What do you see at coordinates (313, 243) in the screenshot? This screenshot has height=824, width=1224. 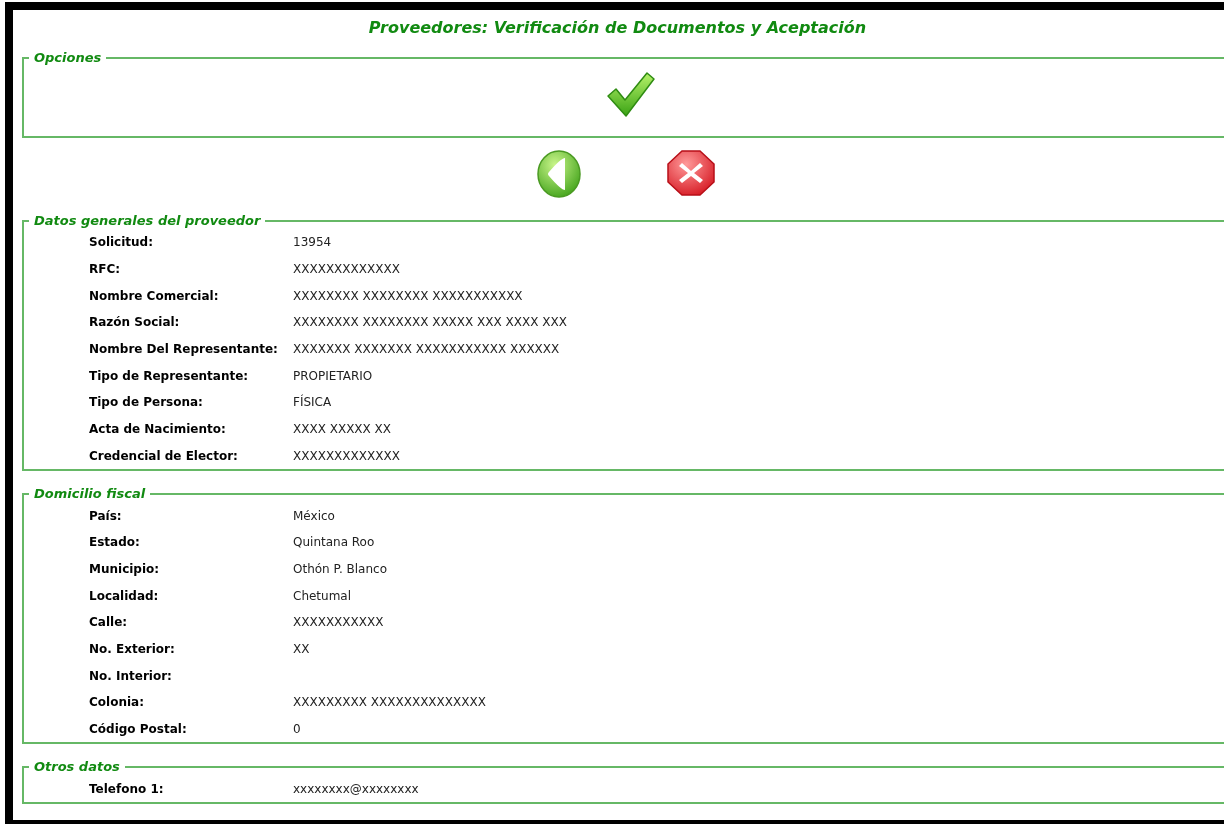 I see `field-value: 13954` at bounding box center [313, 243].